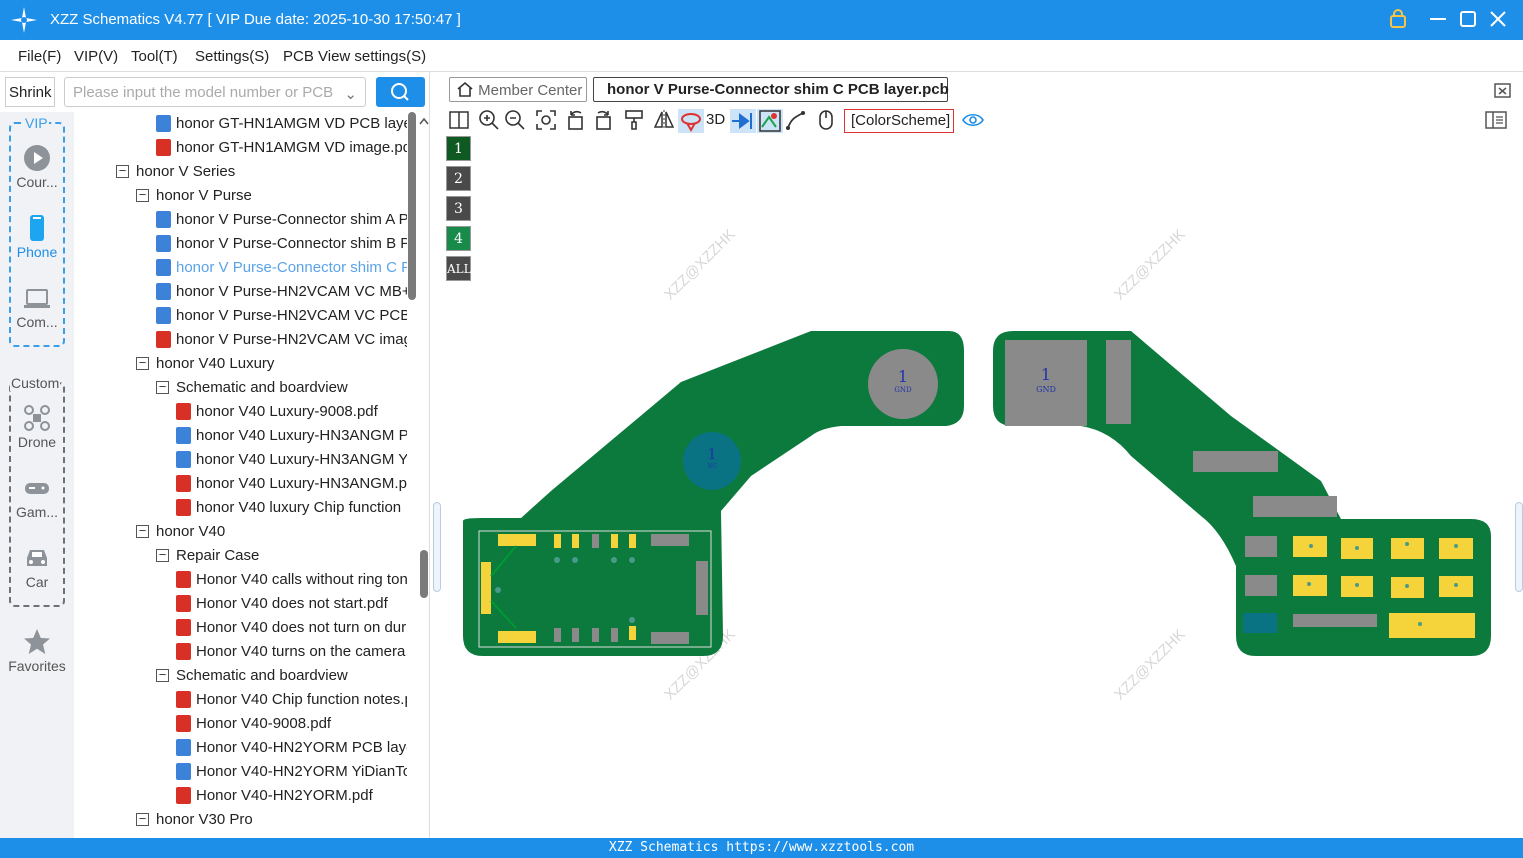 Image resolution: width=1523 pixels, height=858 pixels. Describe the element at coordinates (246, 268) in the screenshot. I see `tree-file: honor V Purse-Connector shim C PCB` at that location.